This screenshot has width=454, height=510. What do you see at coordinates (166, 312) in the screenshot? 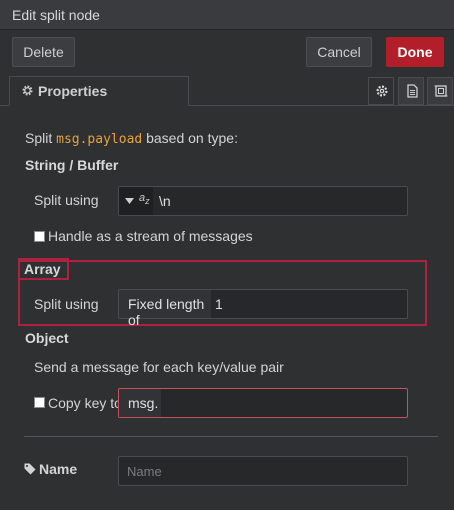
I see `array-mode-label: Fixed length of` at bounding box center [166, 312].